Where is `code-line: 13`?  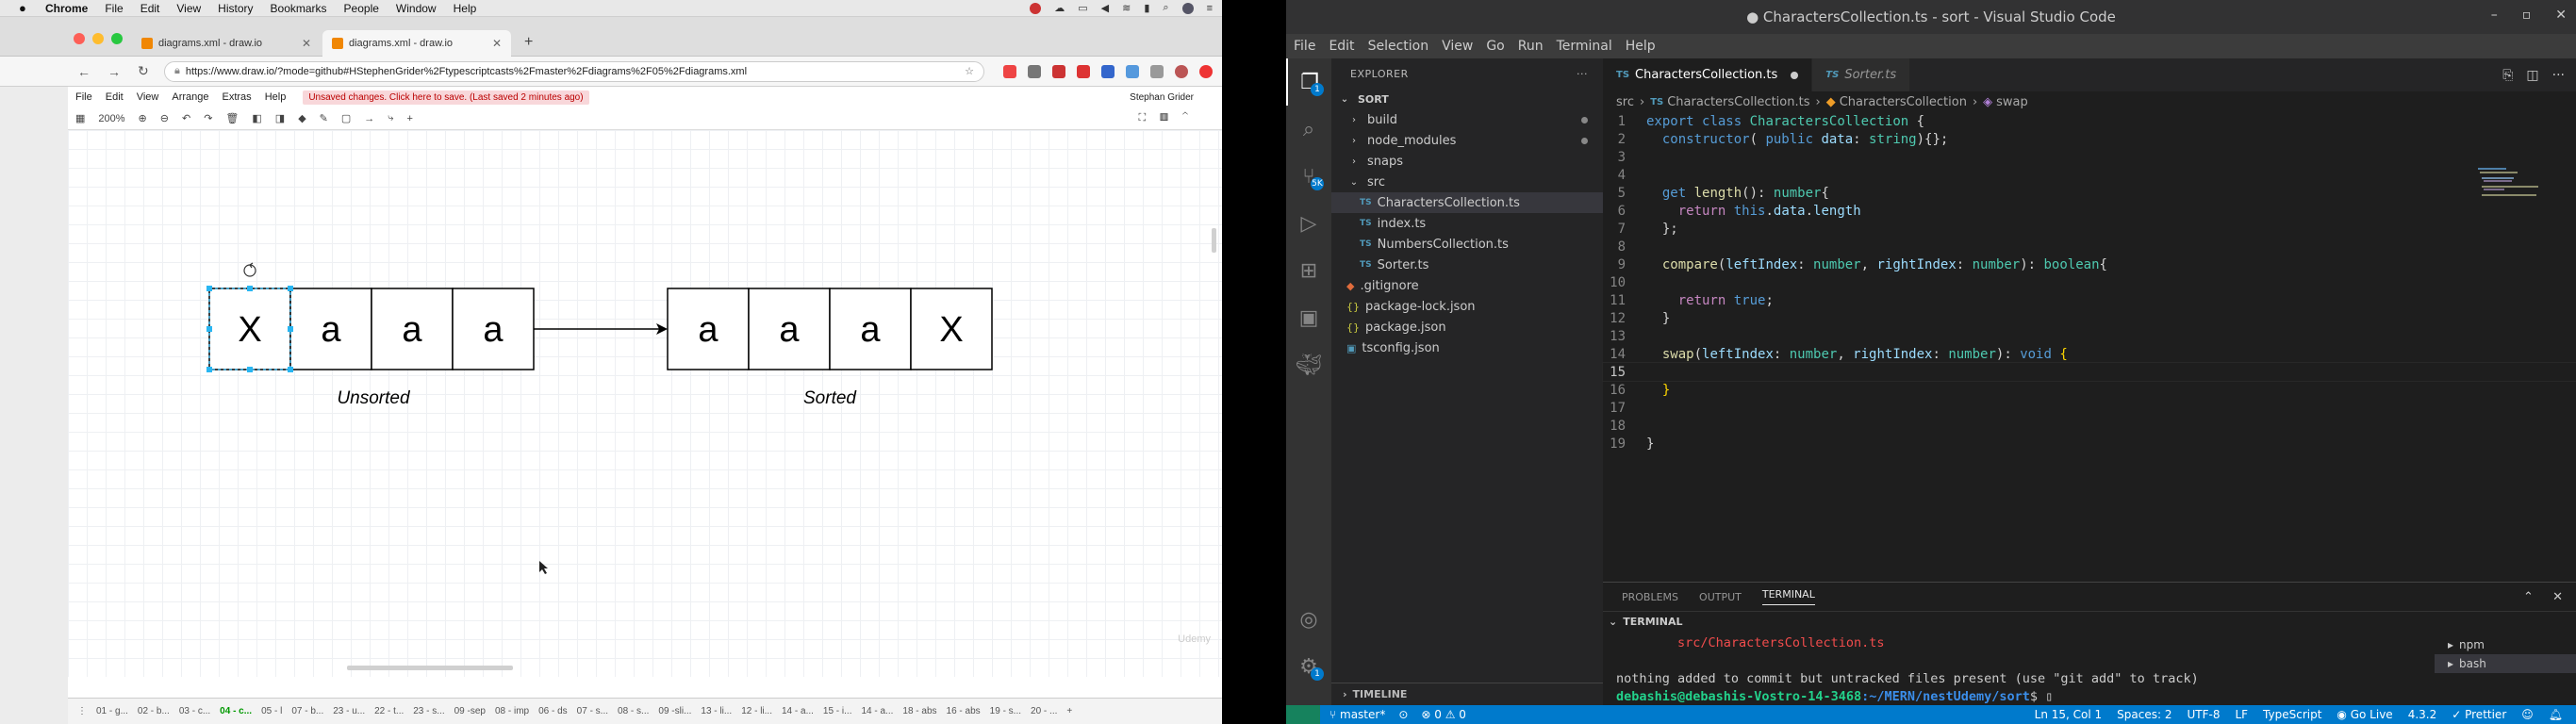 code-line: 13 is located at coordinates (2089, 336).